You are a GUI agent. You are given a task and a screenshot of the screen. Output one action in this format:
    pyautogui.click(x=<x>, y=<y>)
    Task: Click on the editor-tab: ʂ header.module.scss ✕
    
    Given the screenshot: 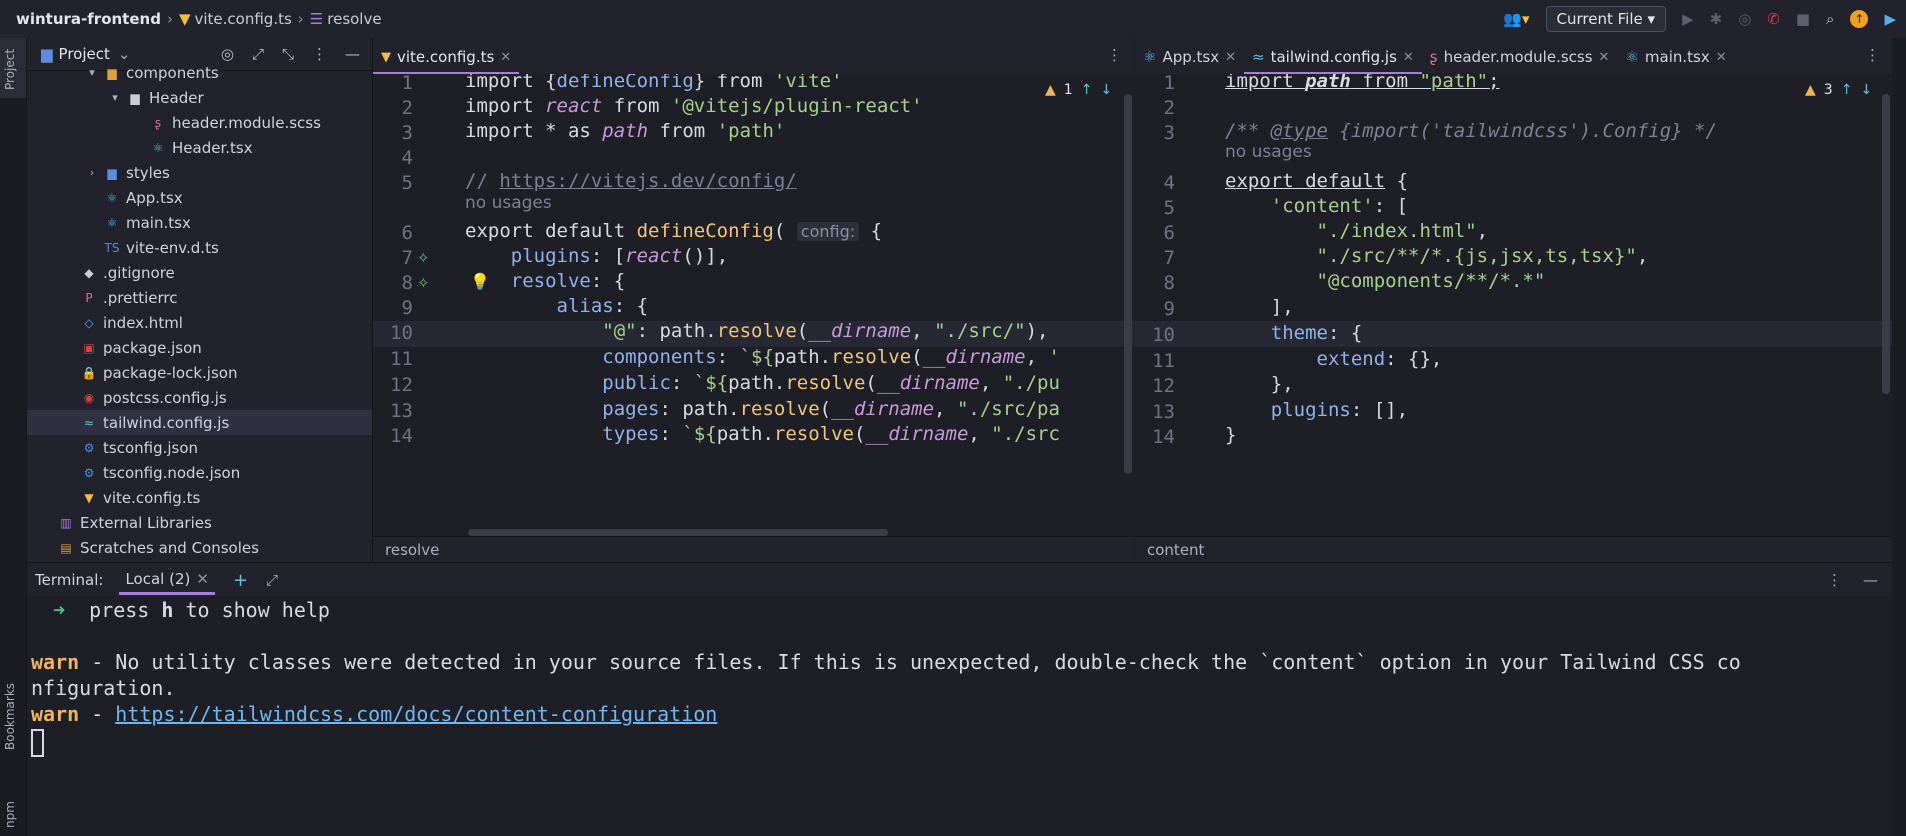 What is the action you would take?
    pyautogui.click(x=1520, y=57)
    